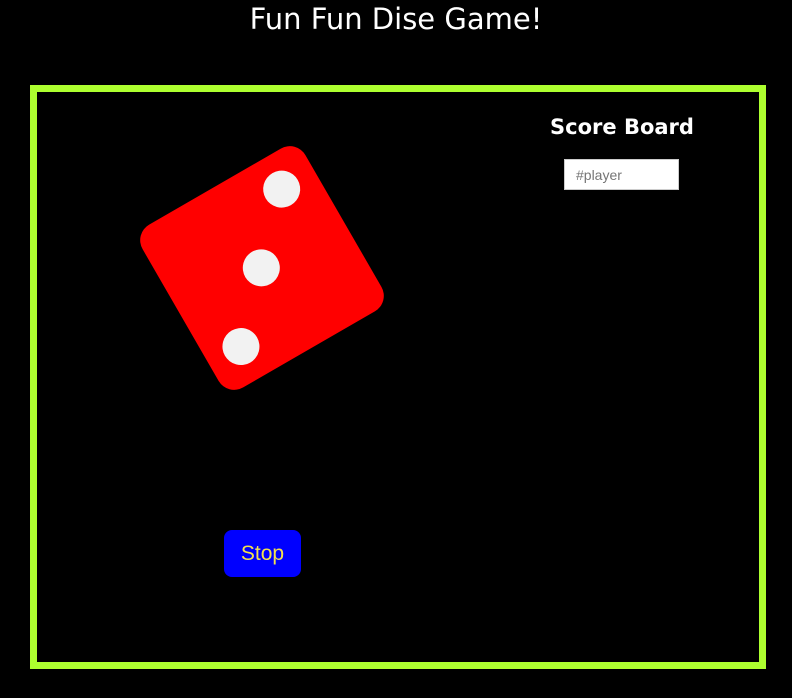 This screenshot has width=792, height=698. What do you see at coordinates (396, 19) in the screenshot?
I see `page-title: Fun Fun Dise Game!` at bounding box center [396, 19].